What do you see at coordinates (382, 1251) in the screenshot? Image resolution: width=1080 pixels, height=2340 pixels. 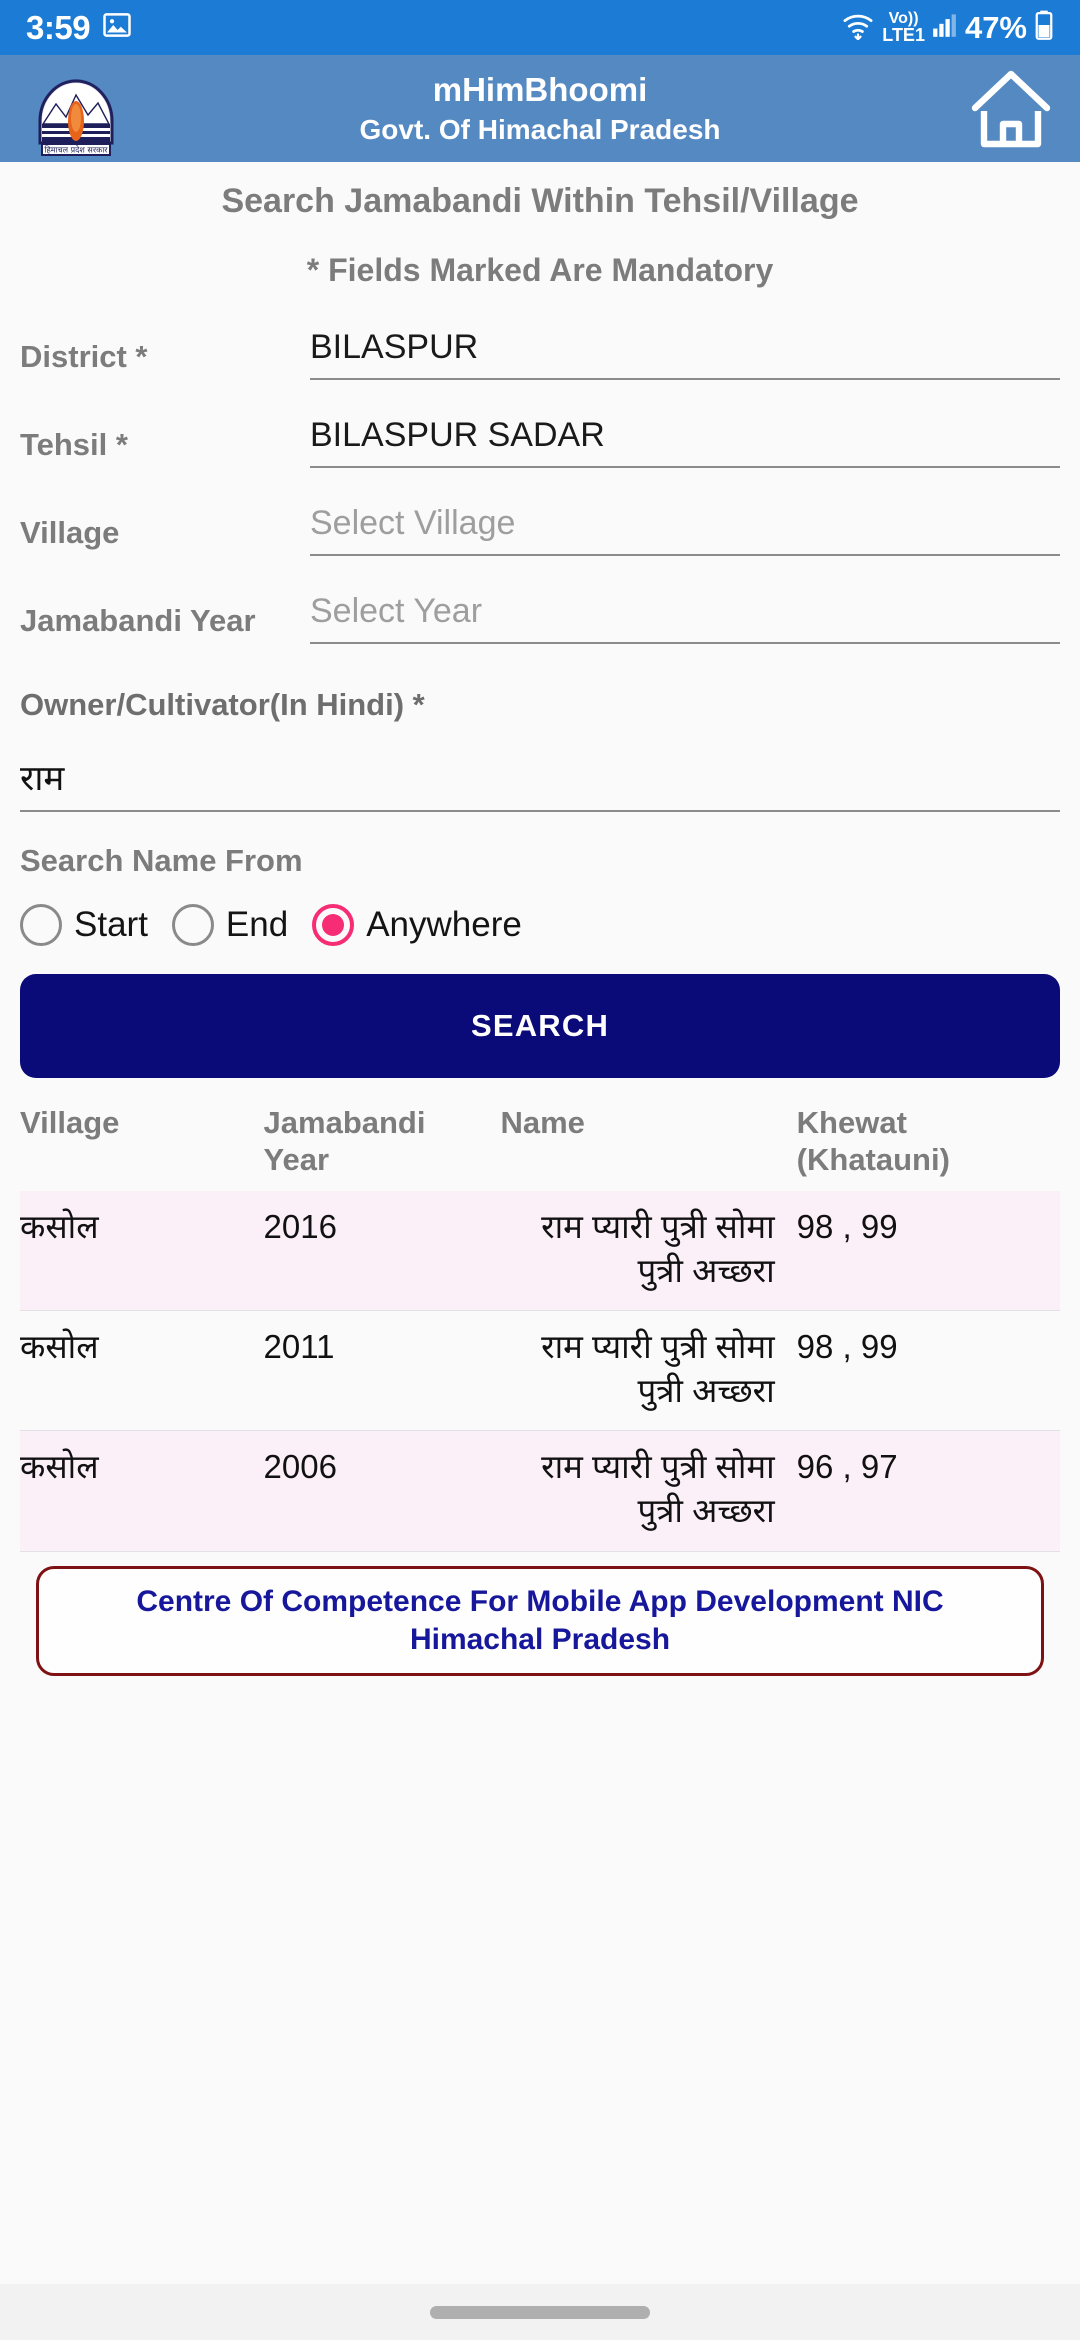 I see `cell-year: 2016` at bounding box center [382, 1251].